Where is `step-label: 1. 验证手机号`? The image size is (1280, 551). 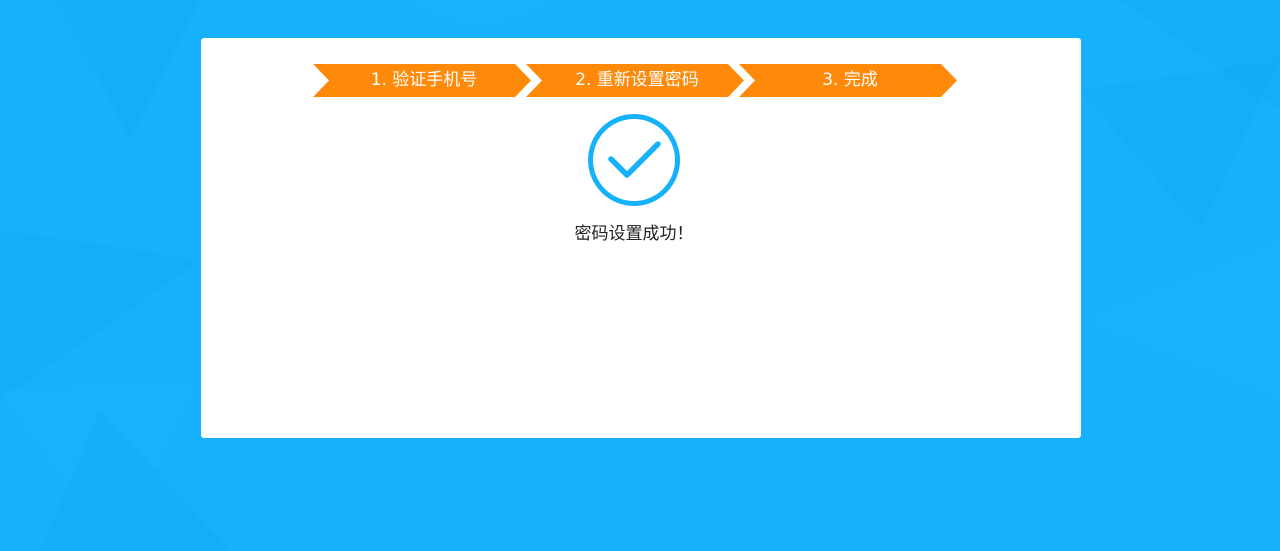 step-label: 1. 验证手机号 is located at coordinates (424, 80).